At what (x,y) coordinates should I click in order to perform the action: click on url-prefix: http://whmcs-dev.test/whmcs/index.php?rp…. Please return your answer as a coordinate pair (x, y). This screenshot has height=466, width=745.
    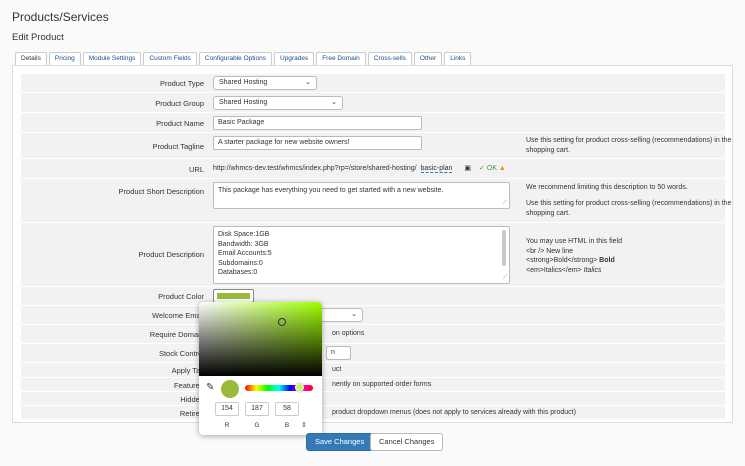
    Looking at the image, I should click on (315, 168).